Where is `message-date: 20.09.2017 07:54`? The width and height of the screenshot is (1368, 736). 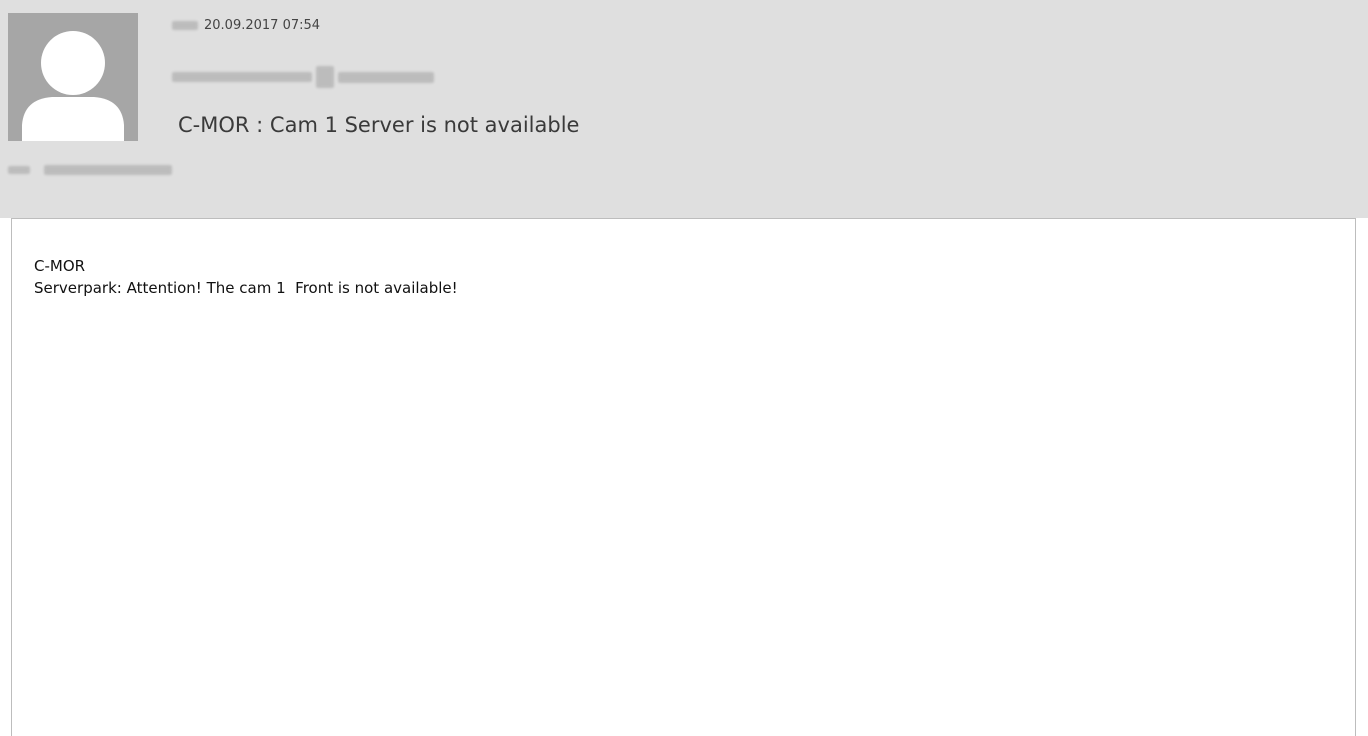 message-date: 20.09.2017 07:54 is located at coordinates (262, 25).